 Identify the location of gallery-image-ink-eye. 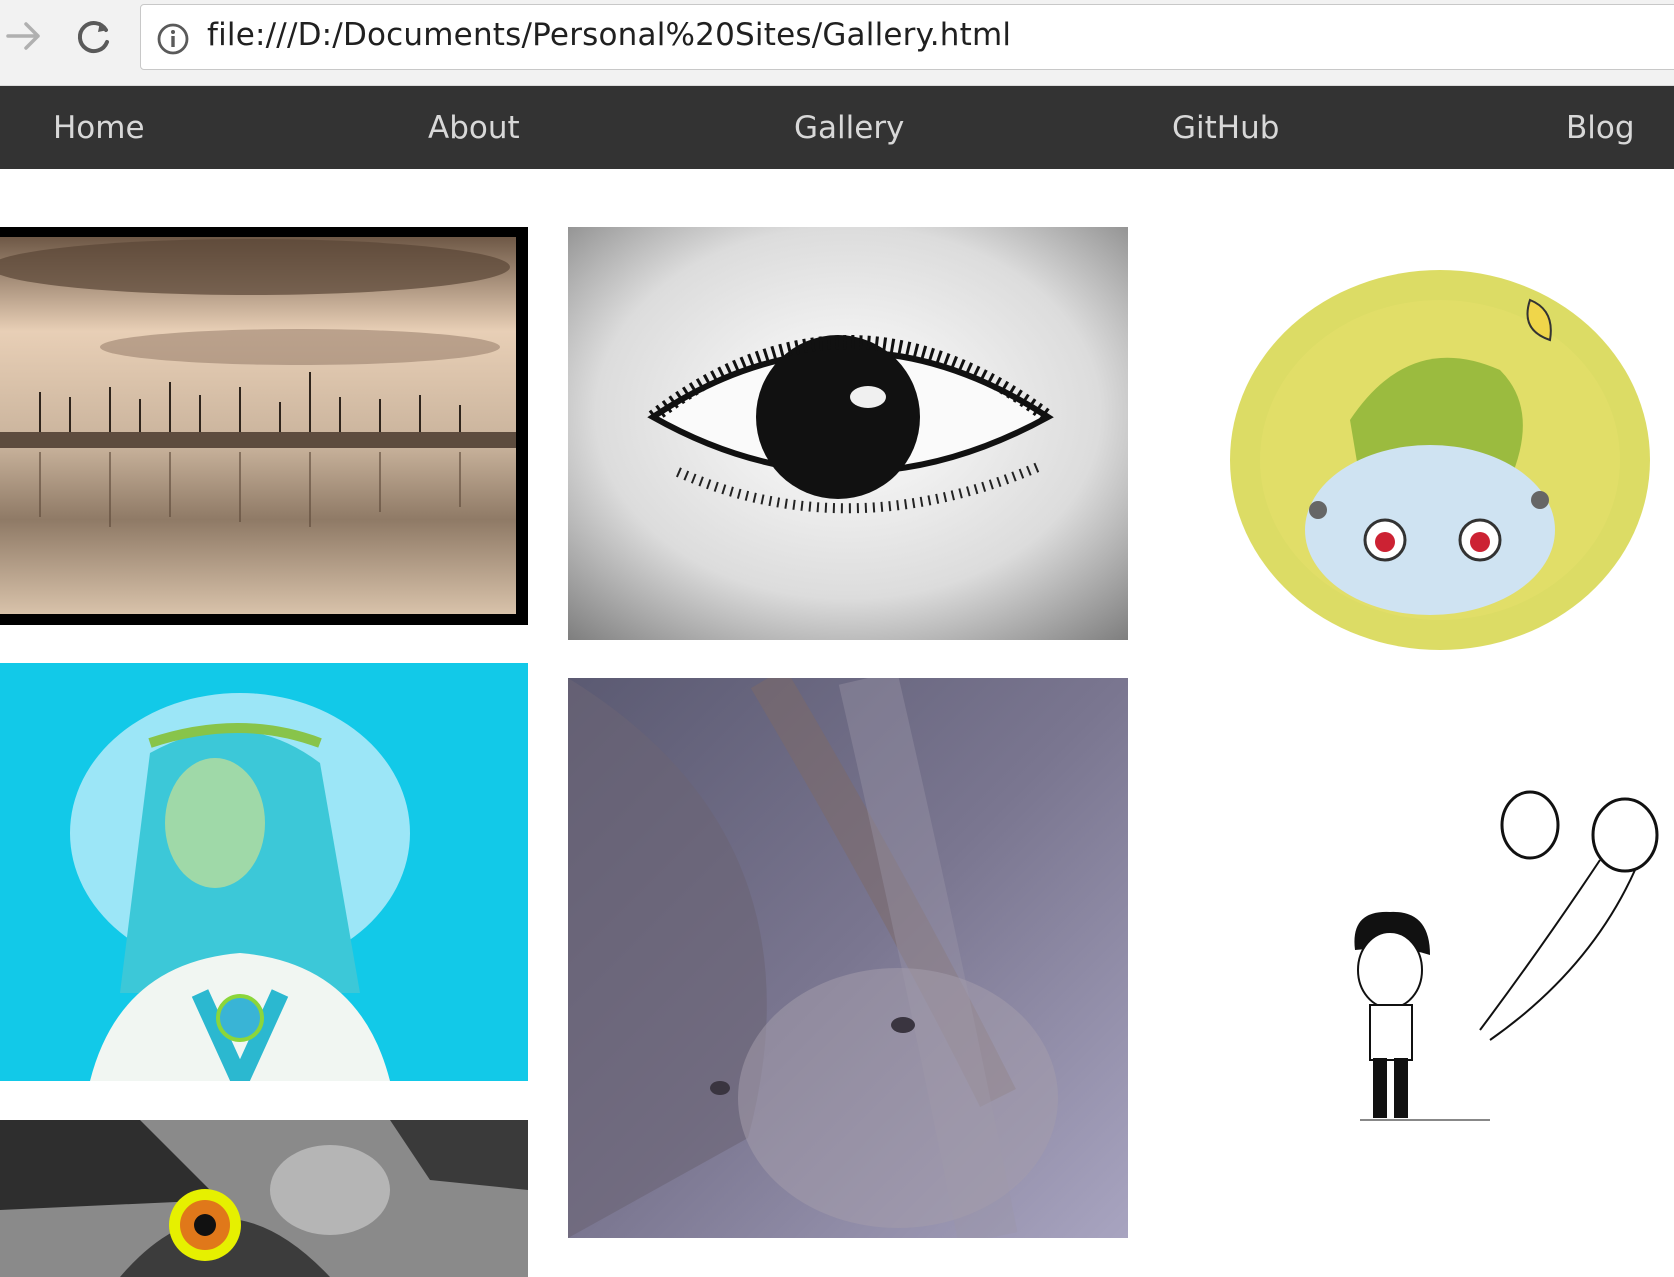
(848, 433).